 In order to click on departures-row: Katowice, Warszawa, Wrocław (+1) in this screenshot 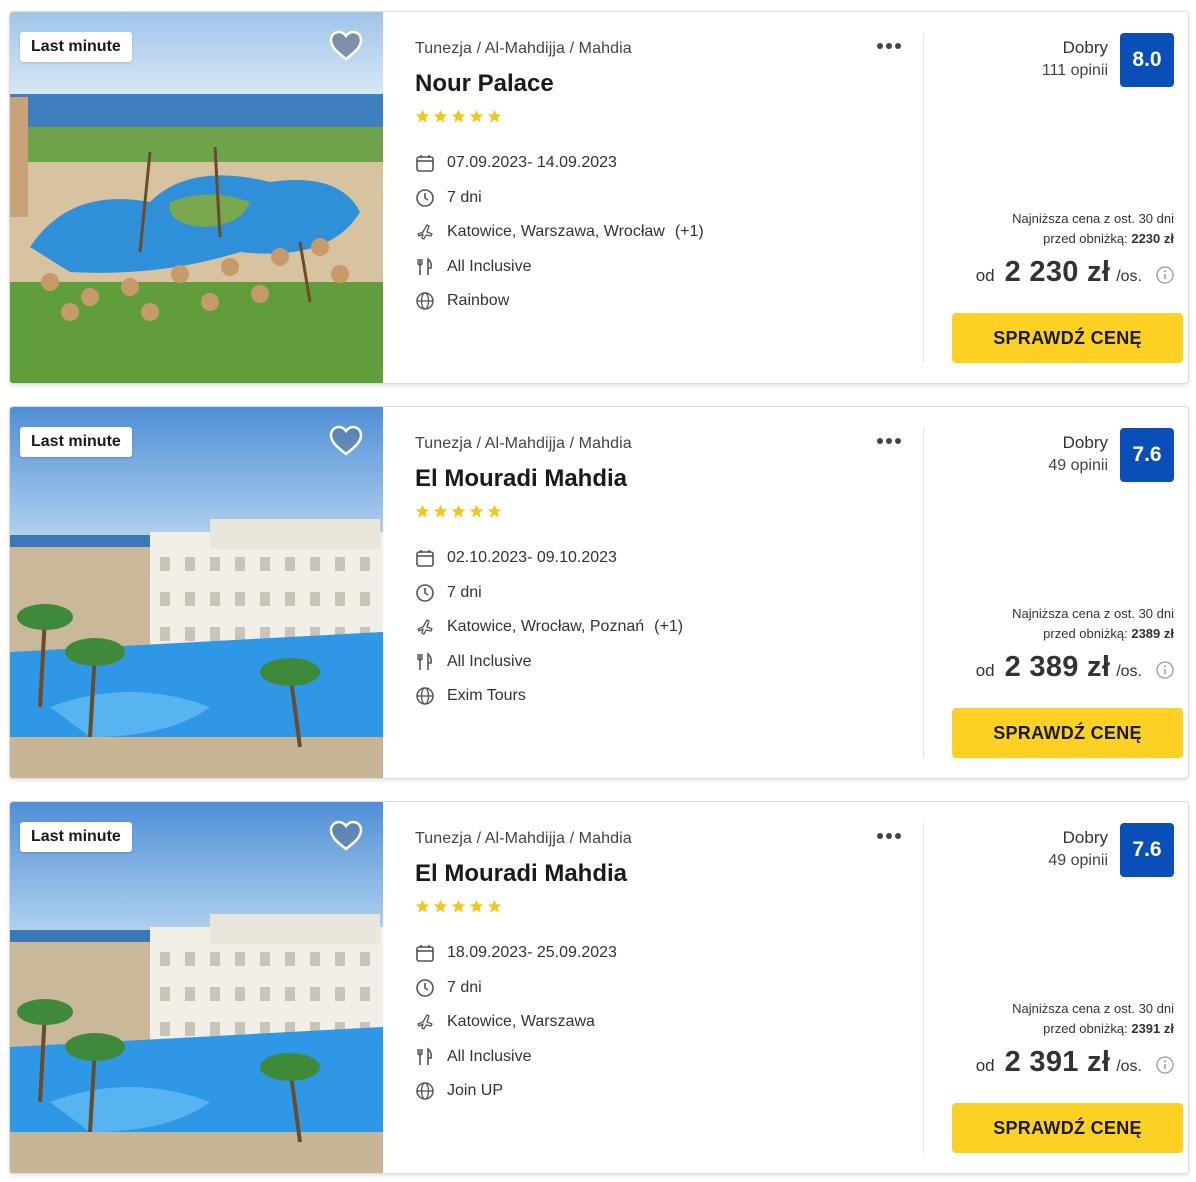, I will do `click(559, 232)`.